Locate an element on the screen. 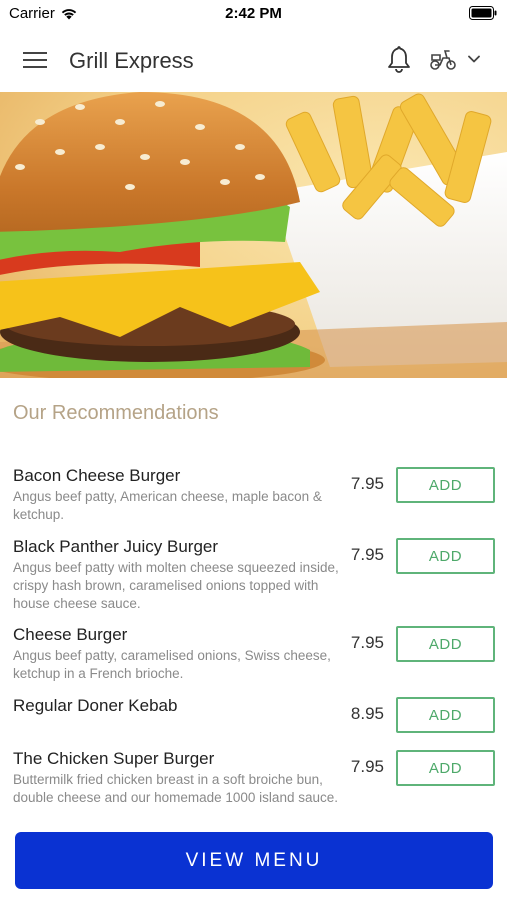 The width and height of the screenshot is (507, 900). menu-button is located at coordinates (35, 60).